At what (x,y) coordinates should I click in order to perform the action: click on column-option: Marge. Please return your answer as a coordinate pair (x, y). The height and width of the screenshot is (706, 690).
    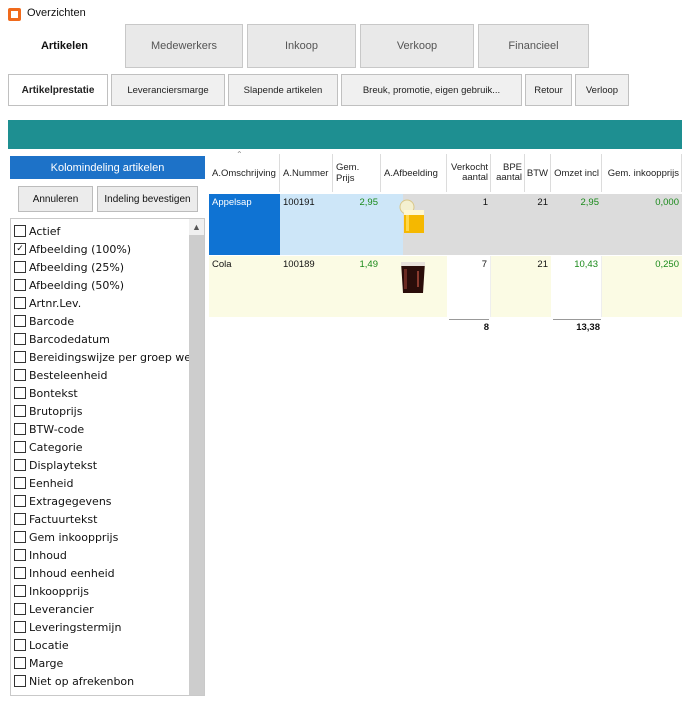
    Looking at the image, I should click on (38, 663).